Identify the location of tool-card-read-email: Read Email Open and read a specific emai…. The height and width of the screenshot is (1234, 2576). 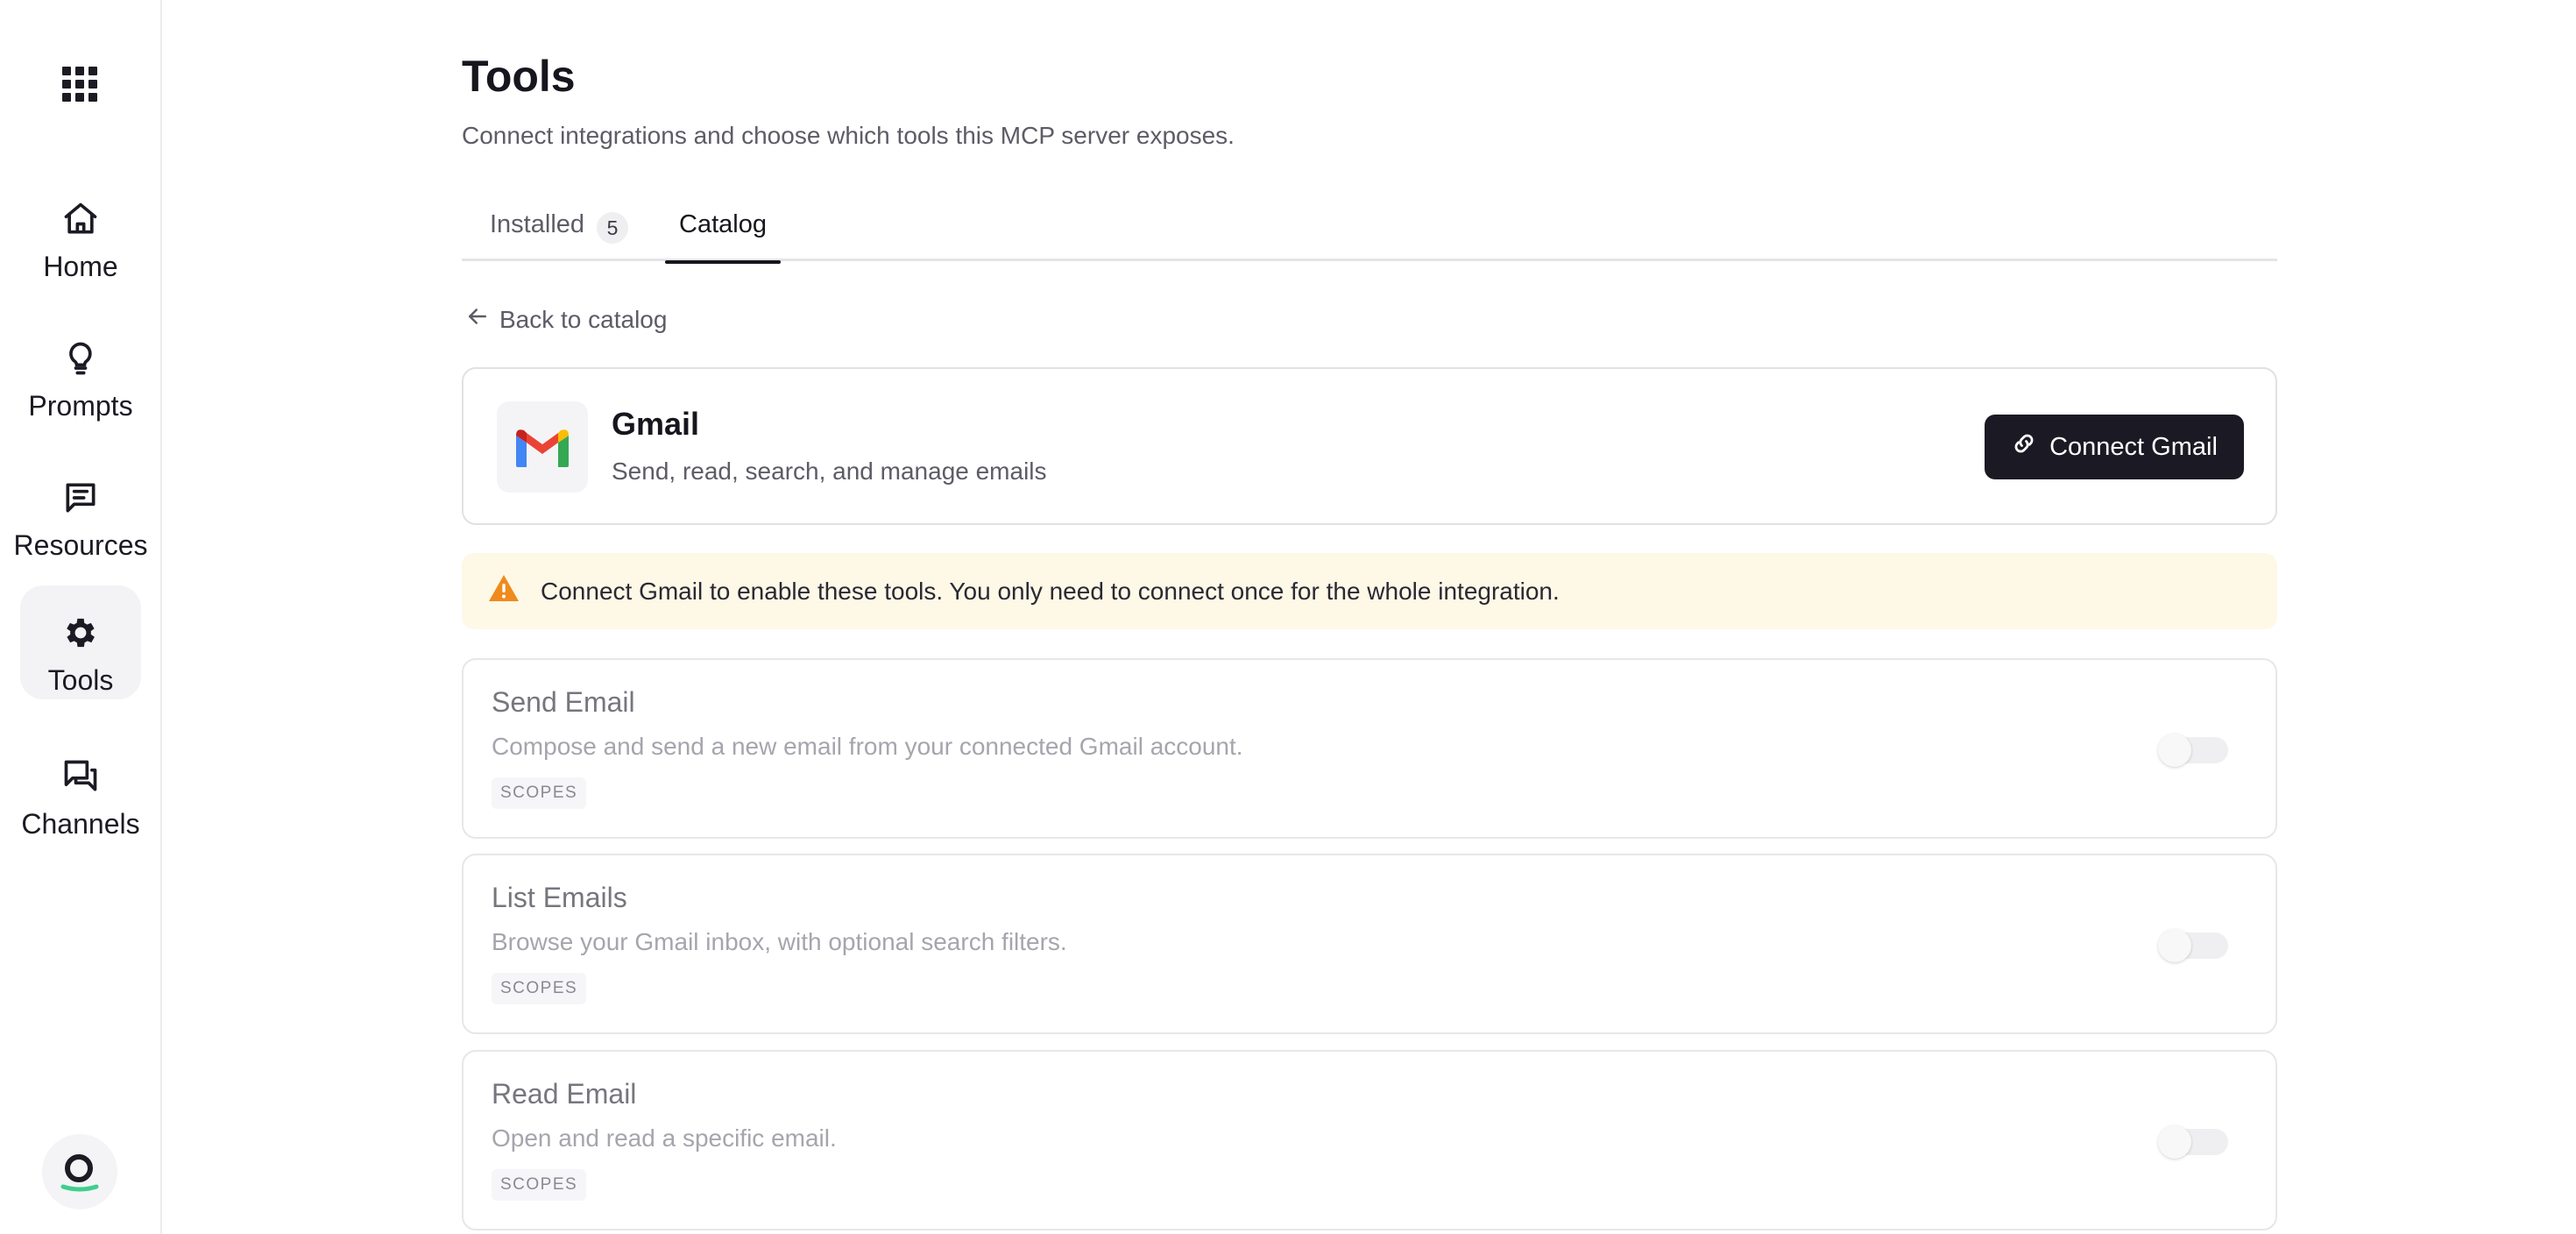
(1369, 1140).